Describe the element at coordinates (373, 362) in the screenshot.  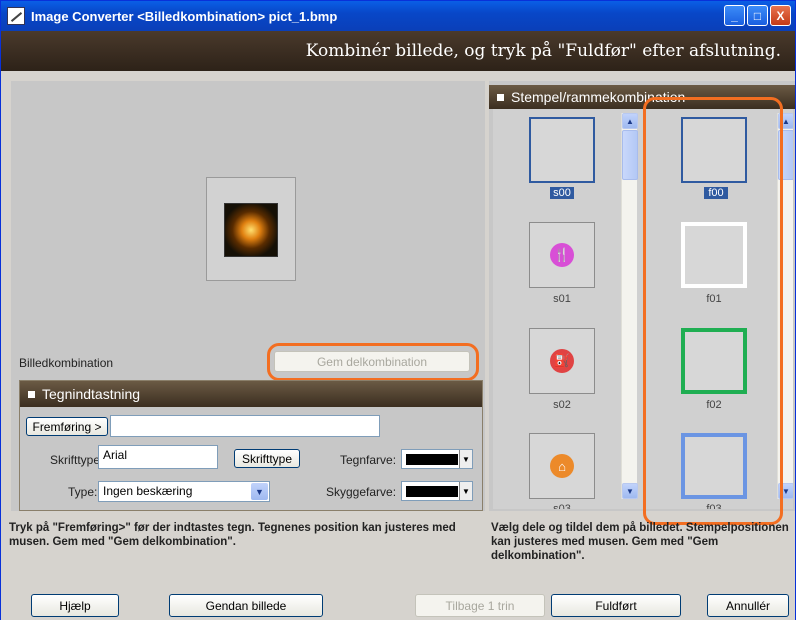
I see `highlight-save-partial` at that location.